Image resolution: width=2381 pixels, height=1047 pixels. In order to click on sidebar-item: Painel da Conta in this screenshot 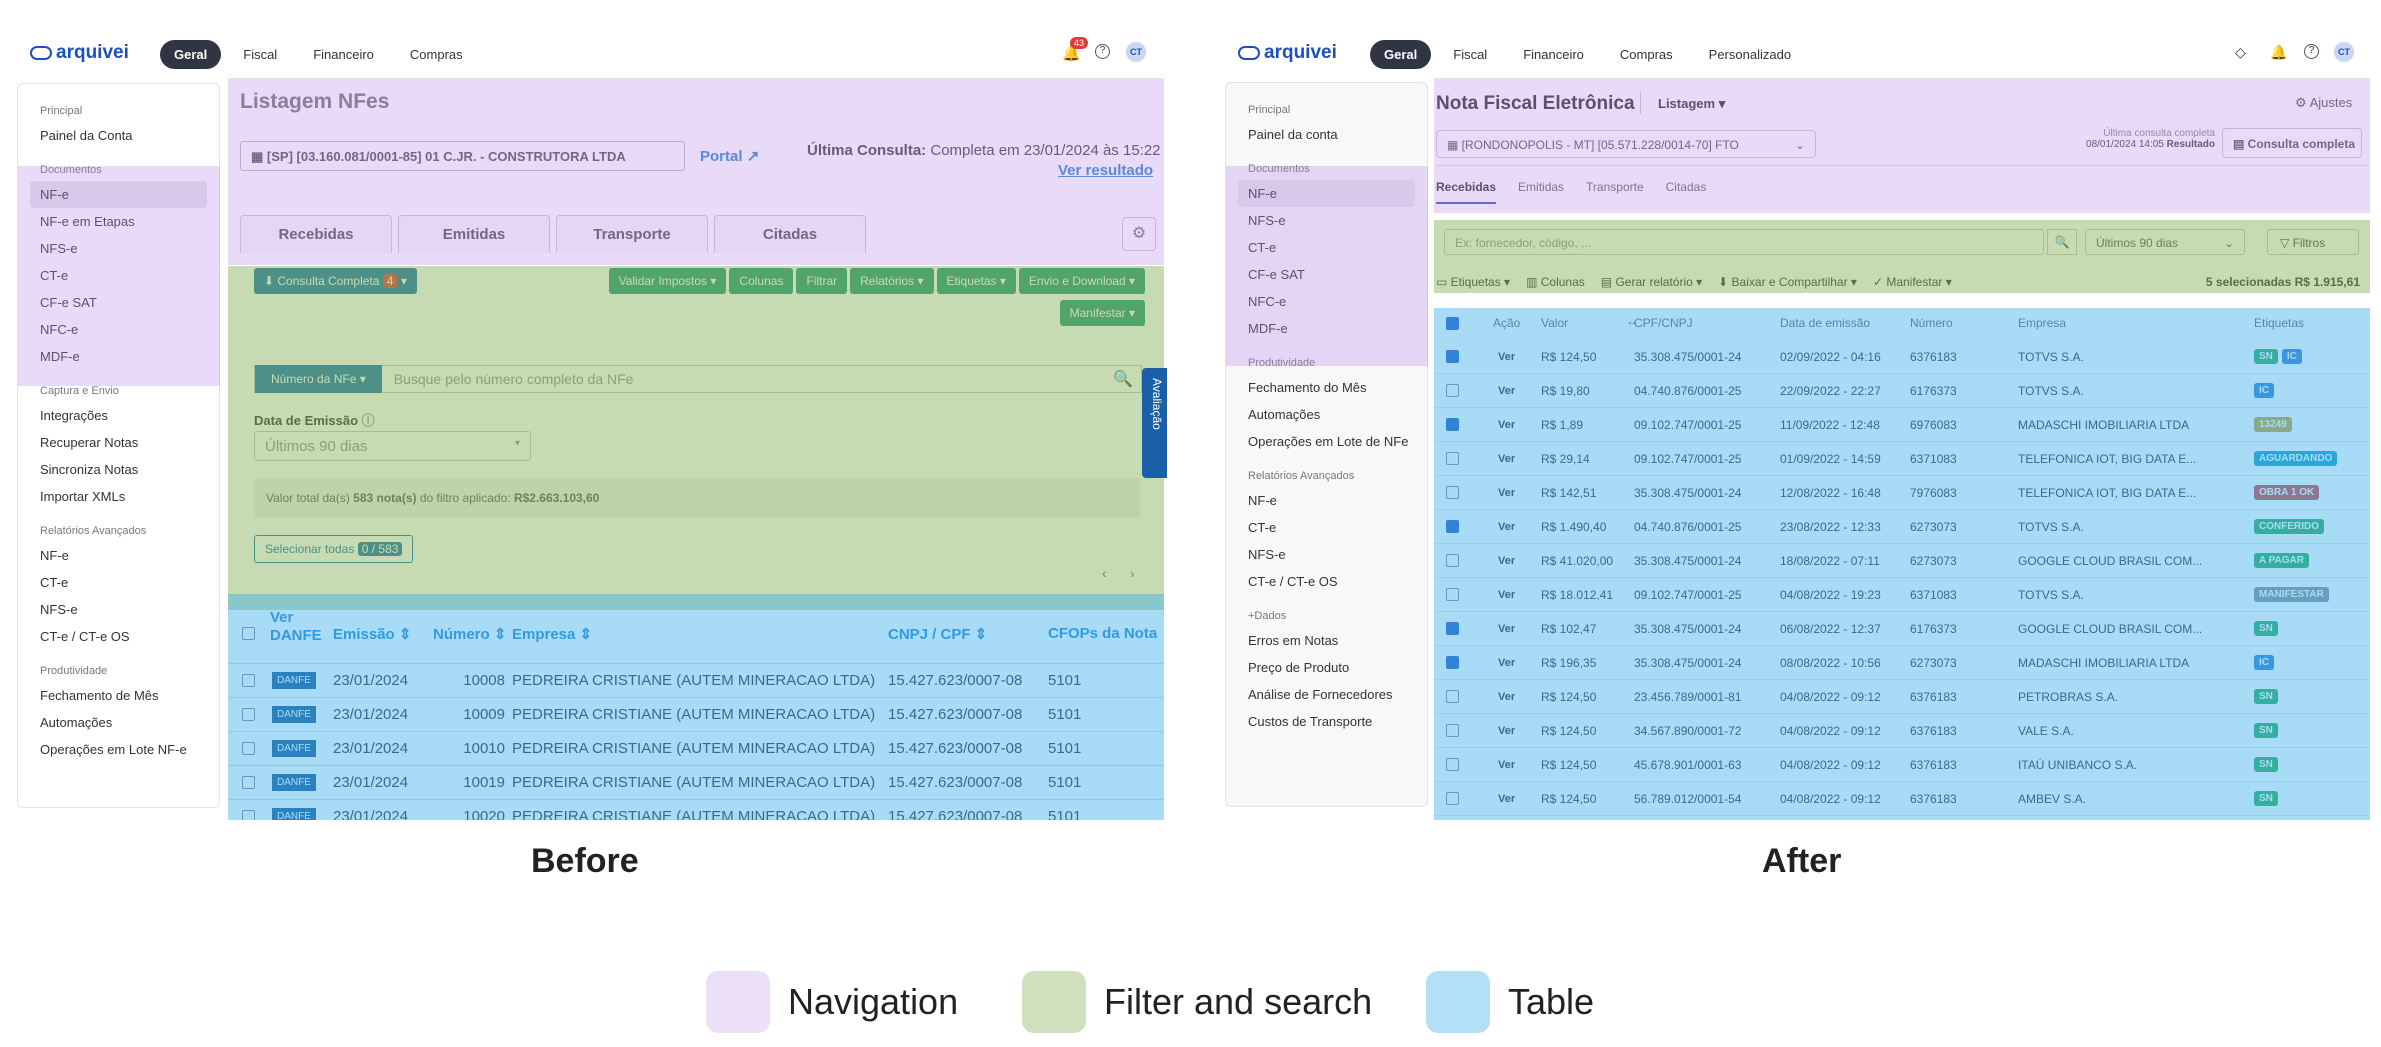, I will do `click(118, 135)`.